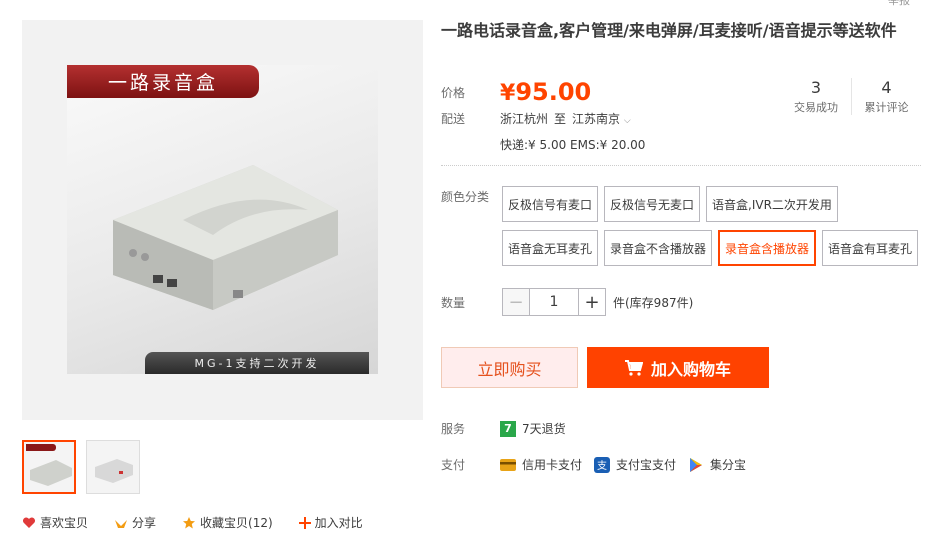 This screenshot has height=543, width=945. What do you see at coordinates (658, 248) in the screenshot?
I see `sku-option: 录音盒不含播放器` at bounding box center [658, 248].